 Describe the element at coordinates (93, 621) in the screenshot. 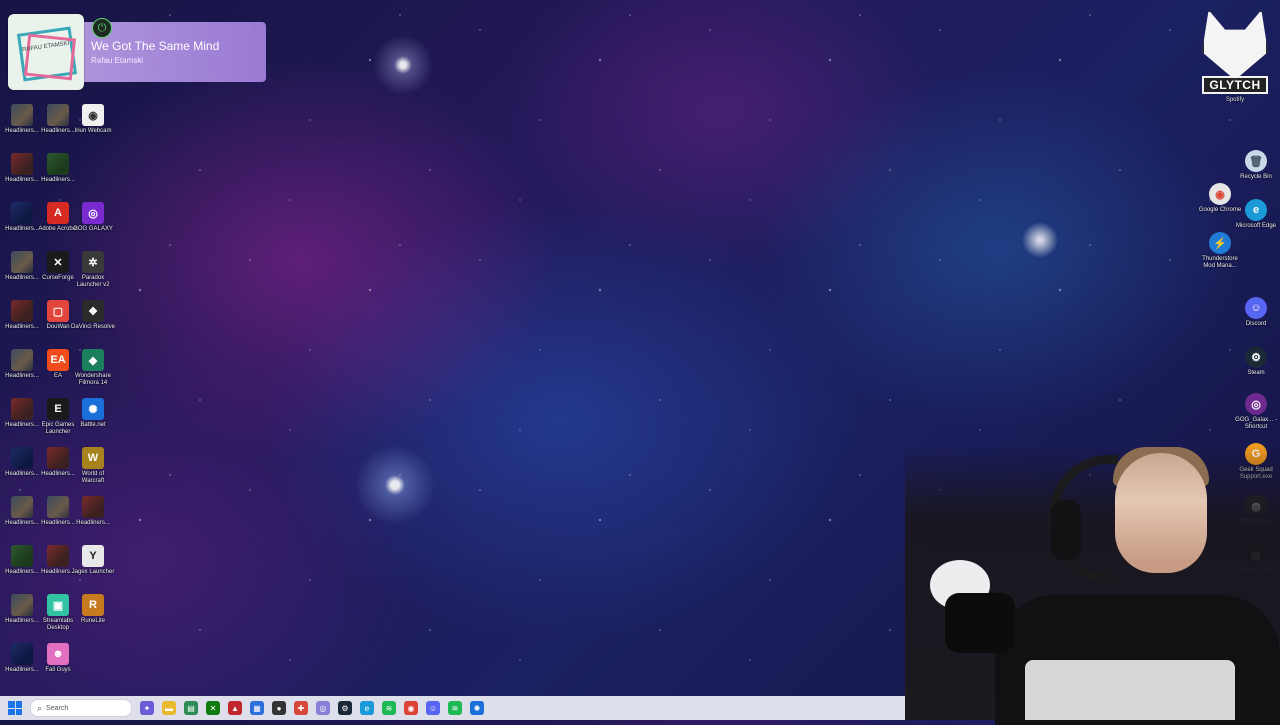

I see `desktop-icon-label: RuneLite` at that location.